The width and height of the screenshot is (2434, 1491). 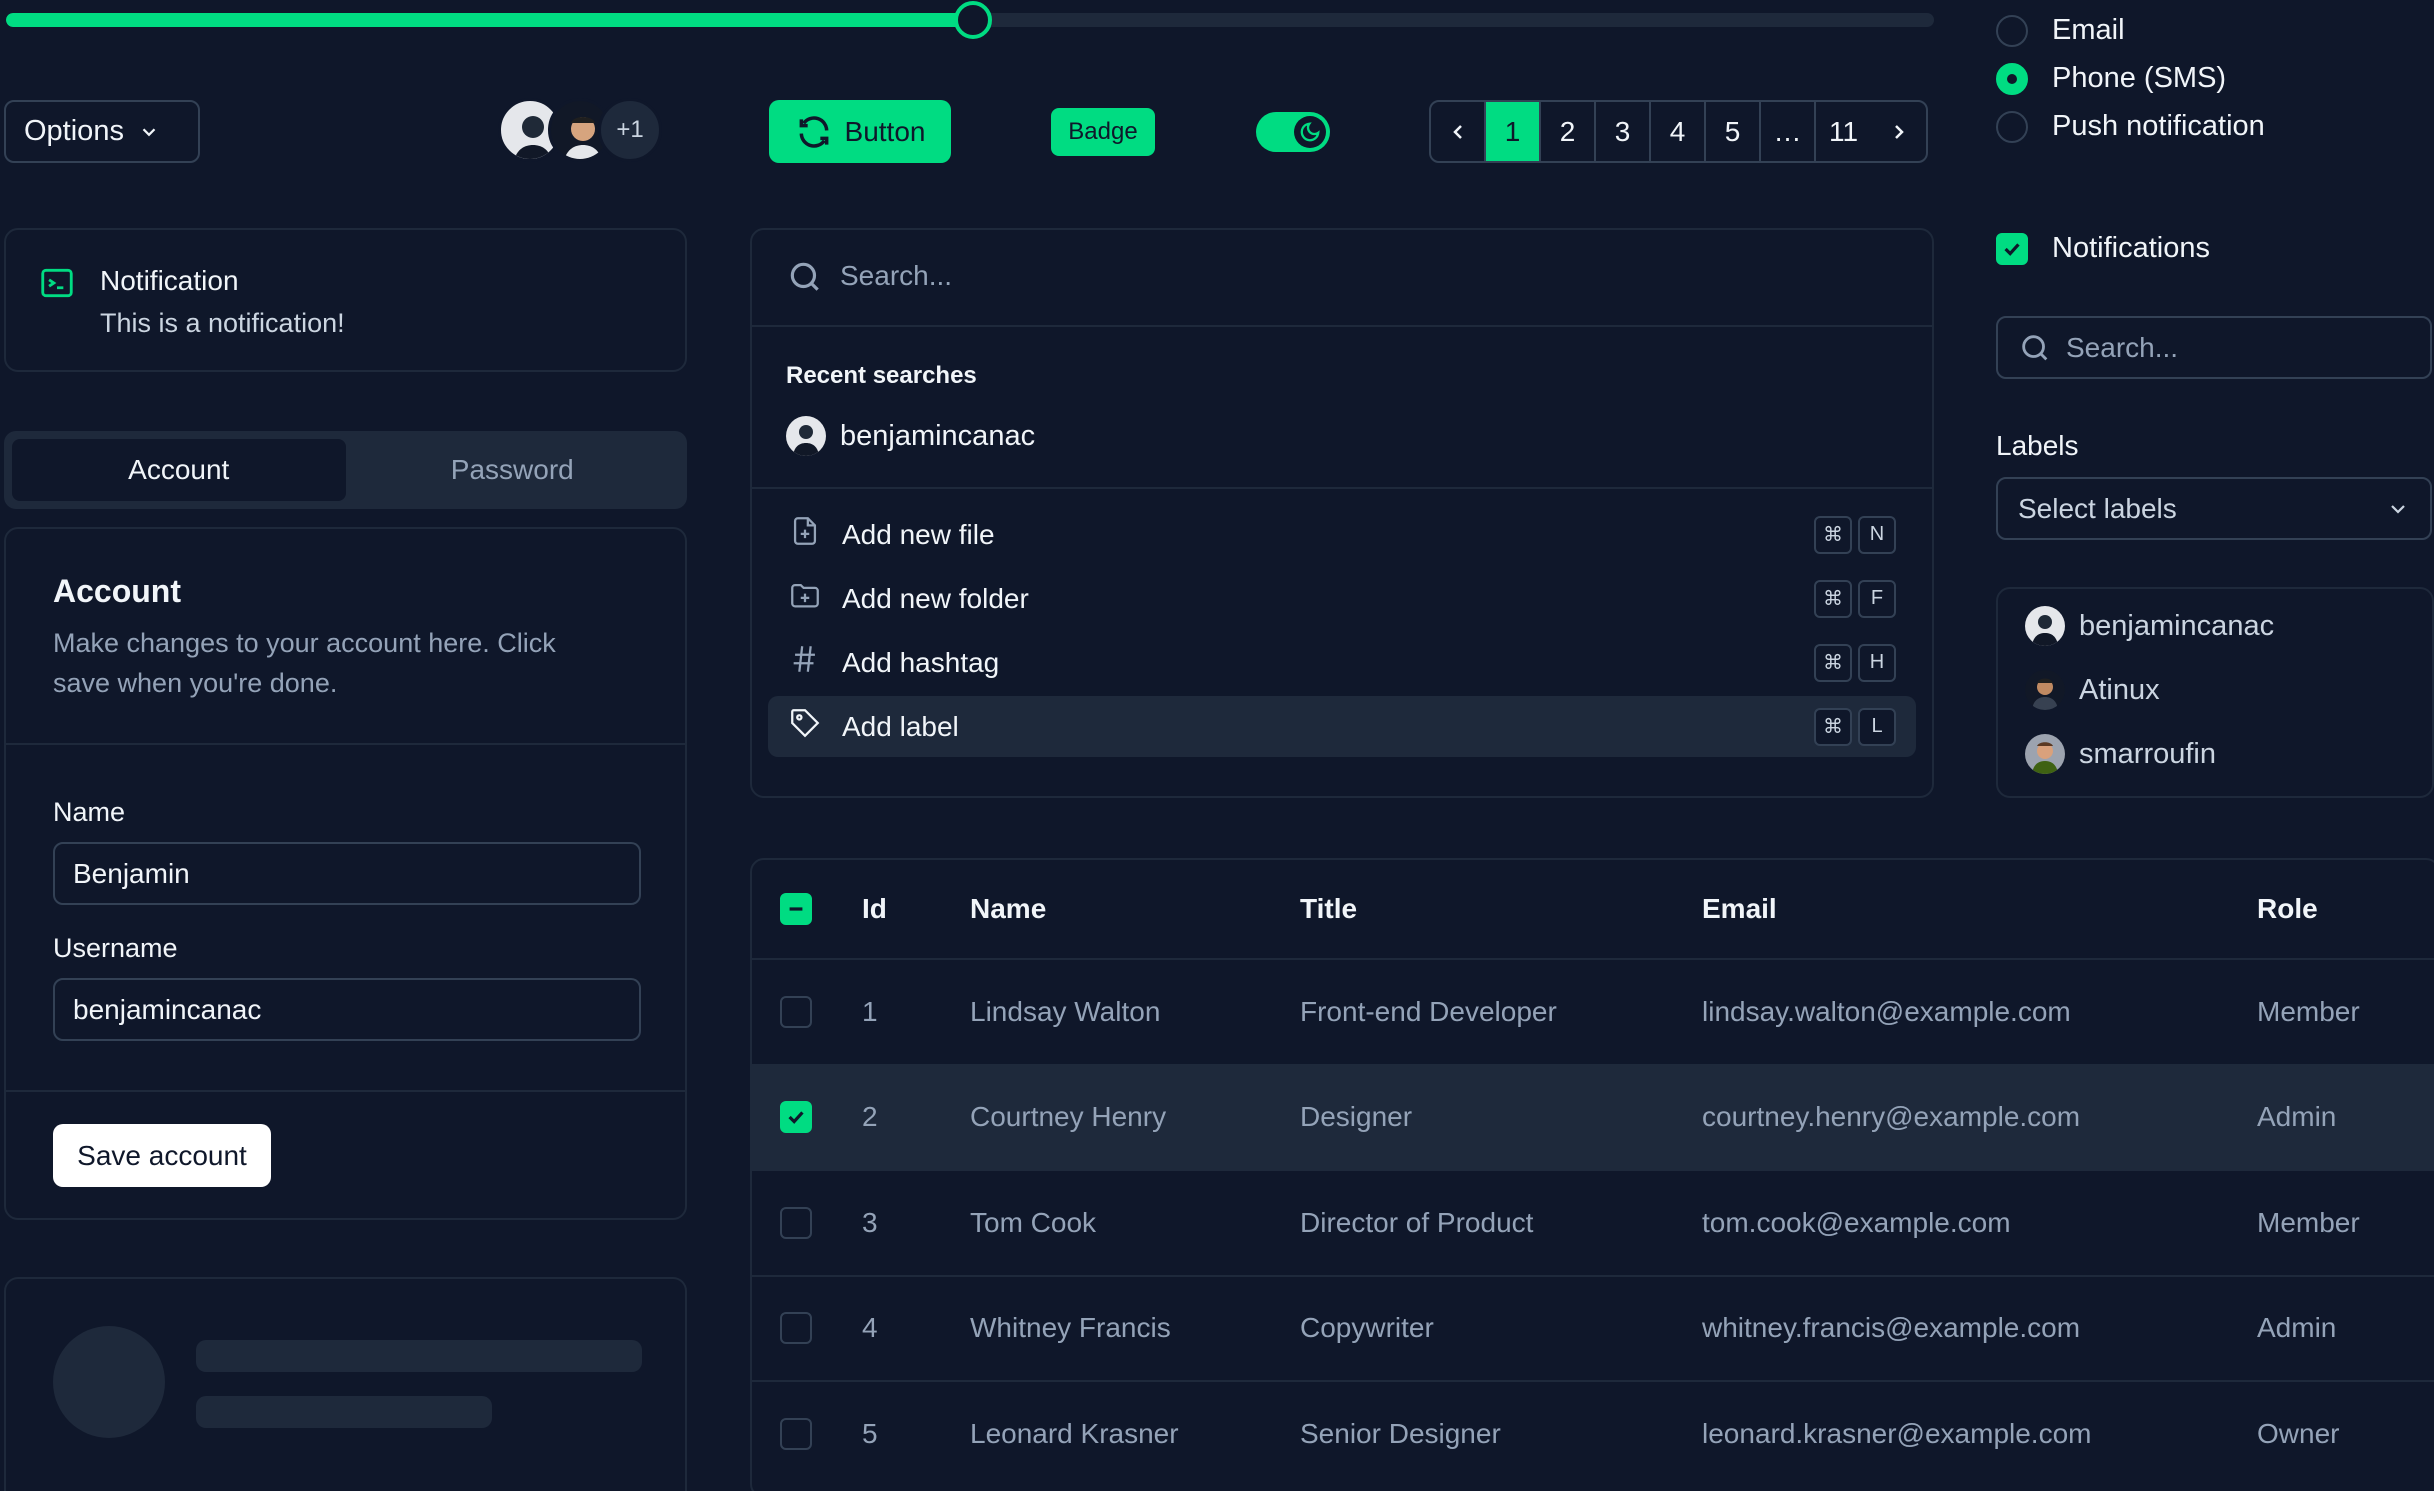 I want to click on shortcut-key: L, so click(x=1877, y=726).